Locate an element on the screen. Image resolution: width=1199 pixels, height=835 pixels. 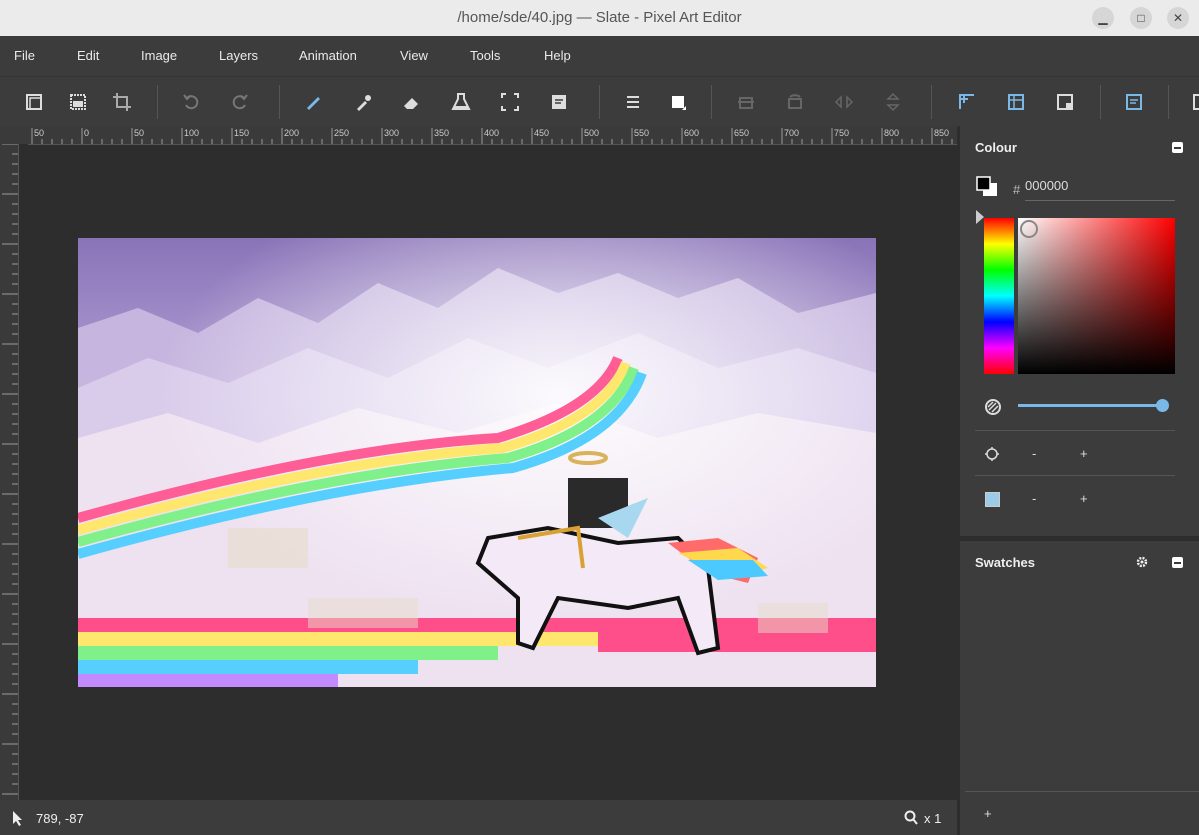
menu-tools: Tools is located at coordinates (485, 56).